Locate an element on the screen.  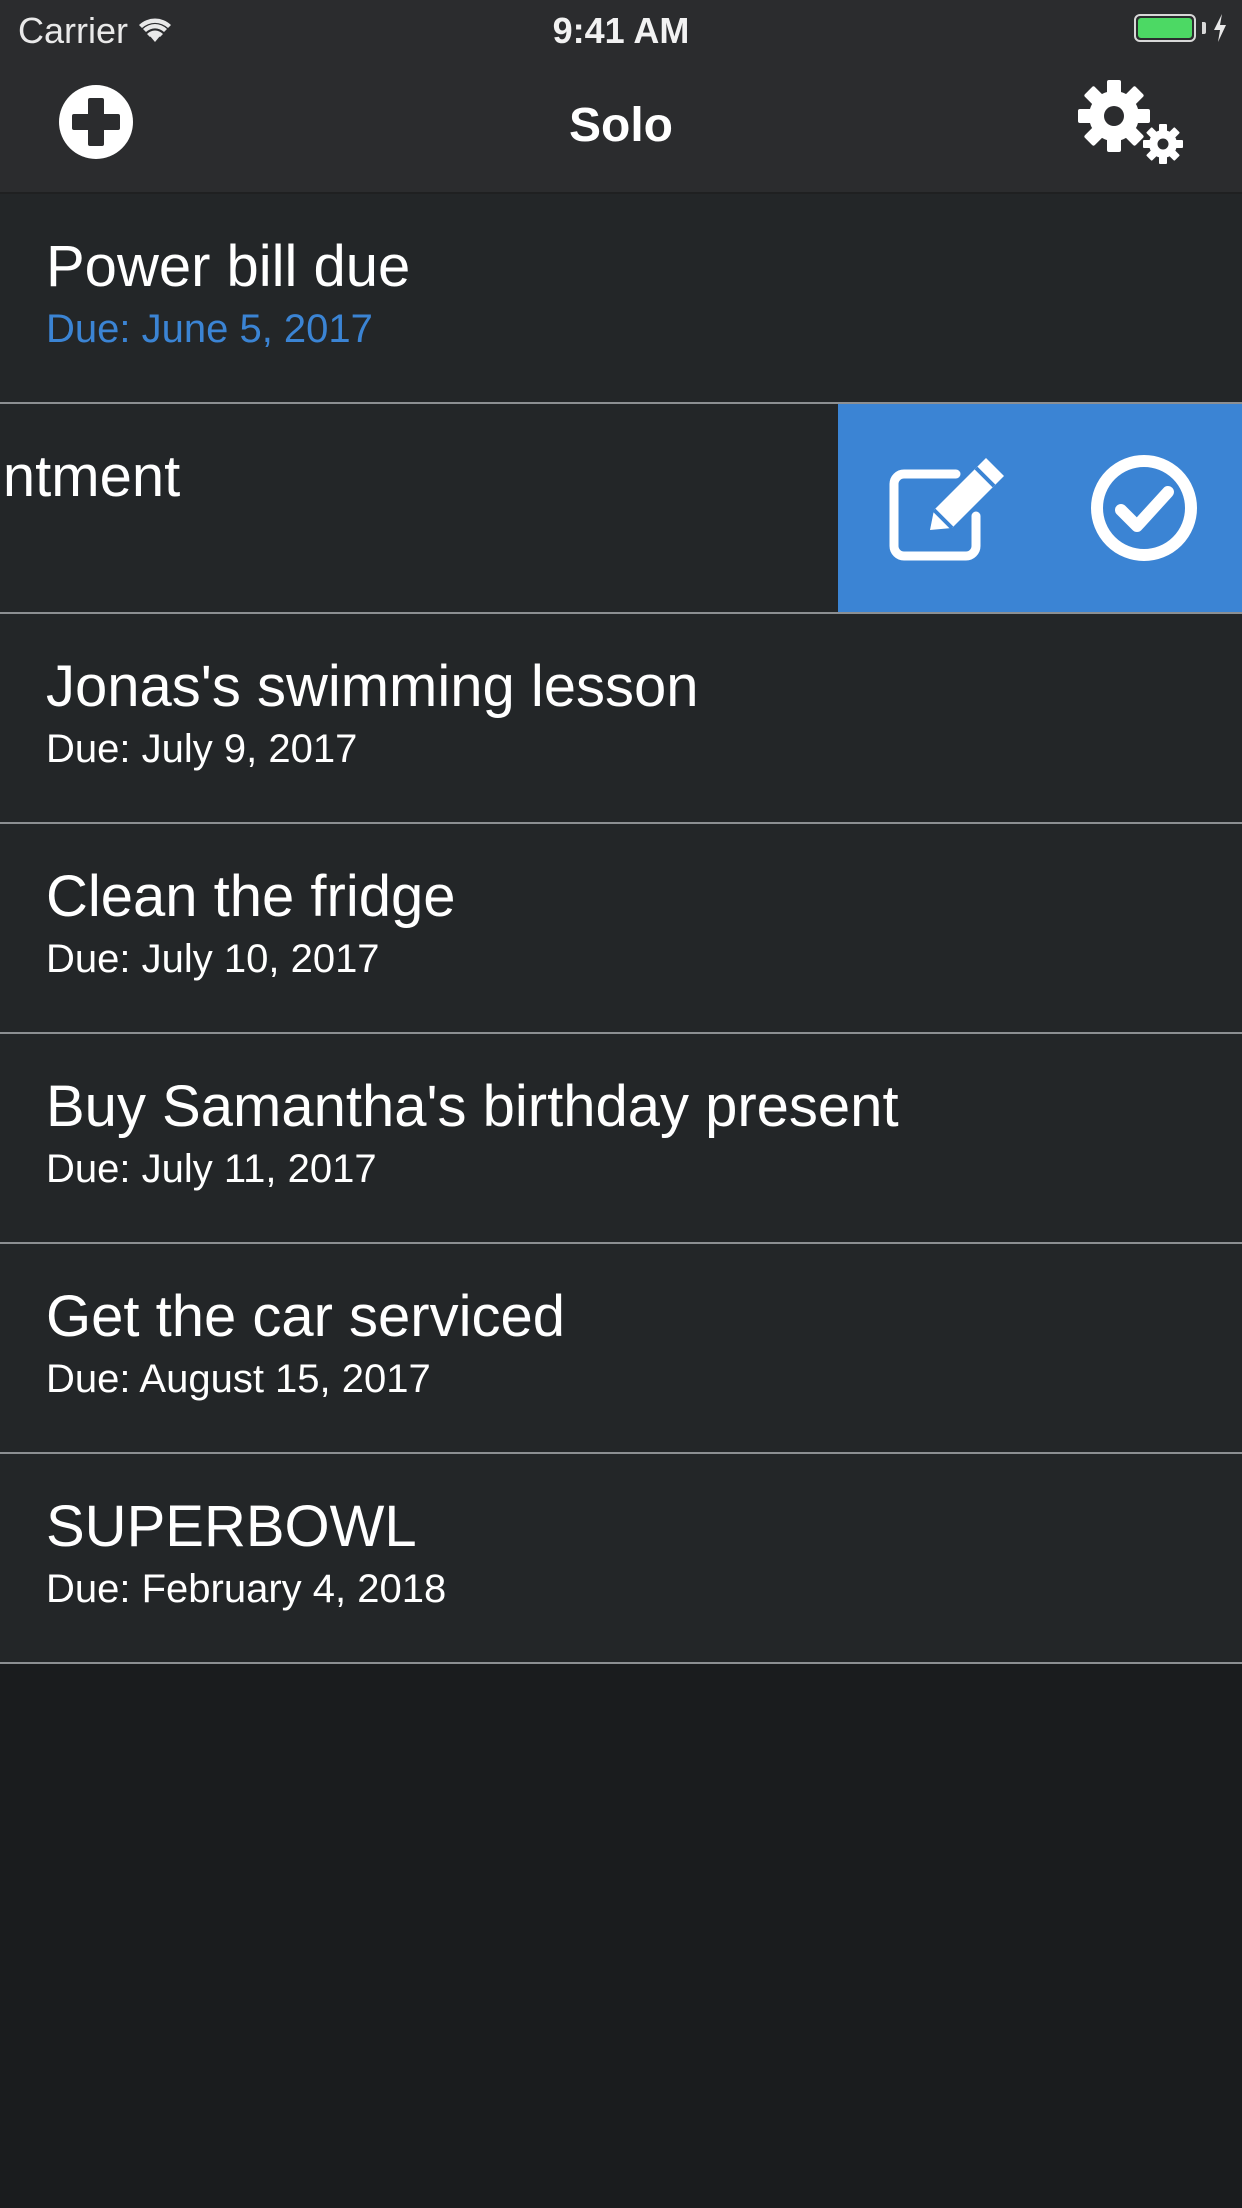
task-row-content: SUPERBOWL Due: February 4, 2018 is located at coordinates (246, 1554).